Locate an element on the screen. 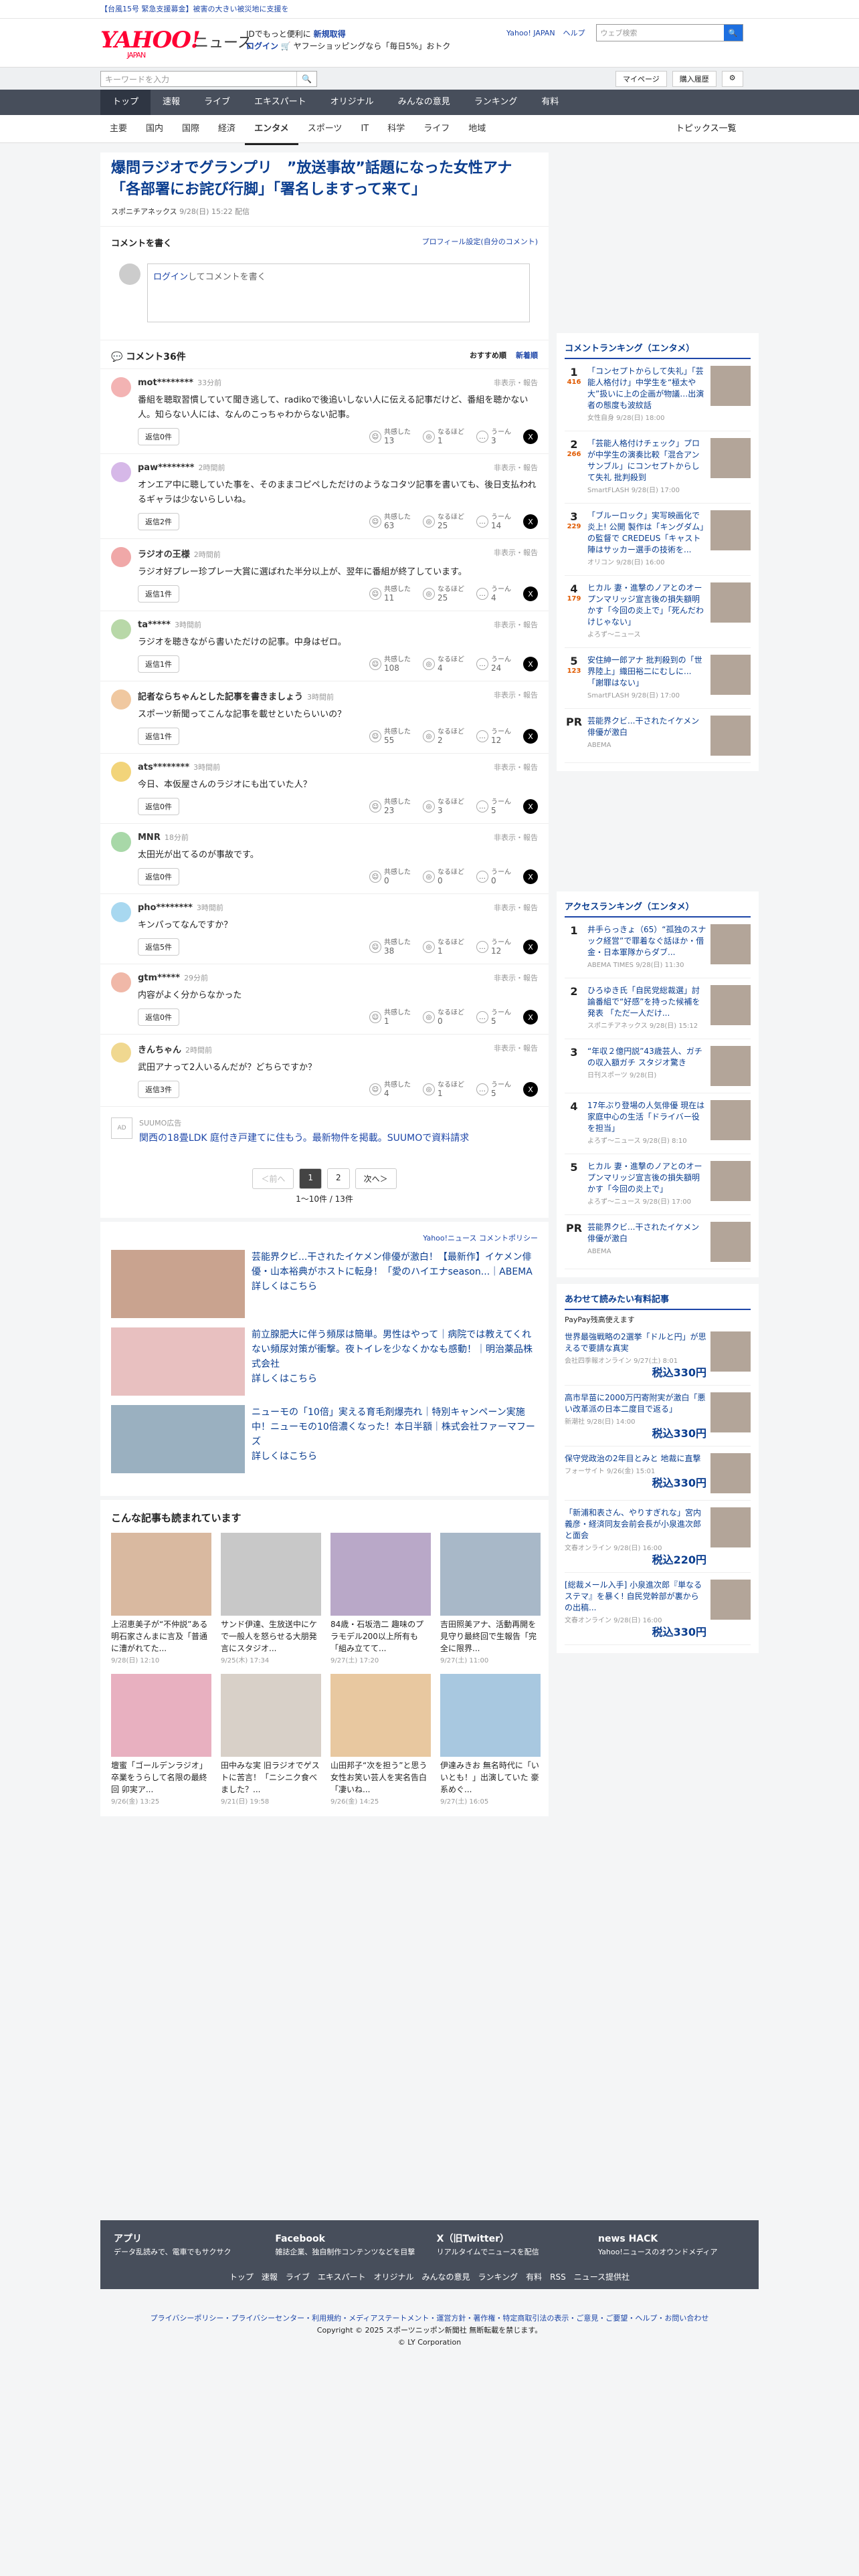  comment-user: 記者ならちゃんとした記事を書きましょう is located at coordinates (220, 697).